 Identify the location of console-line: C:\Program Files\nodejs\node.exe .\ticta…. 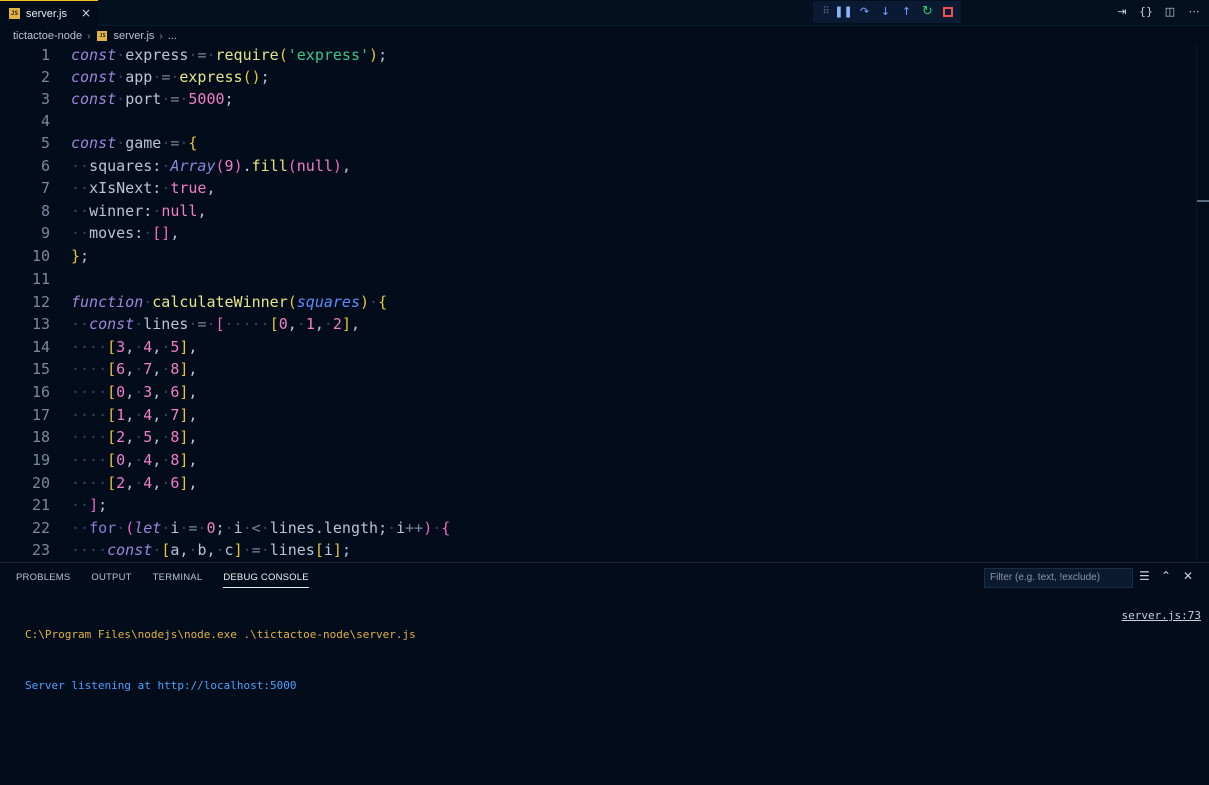
(220, 634).